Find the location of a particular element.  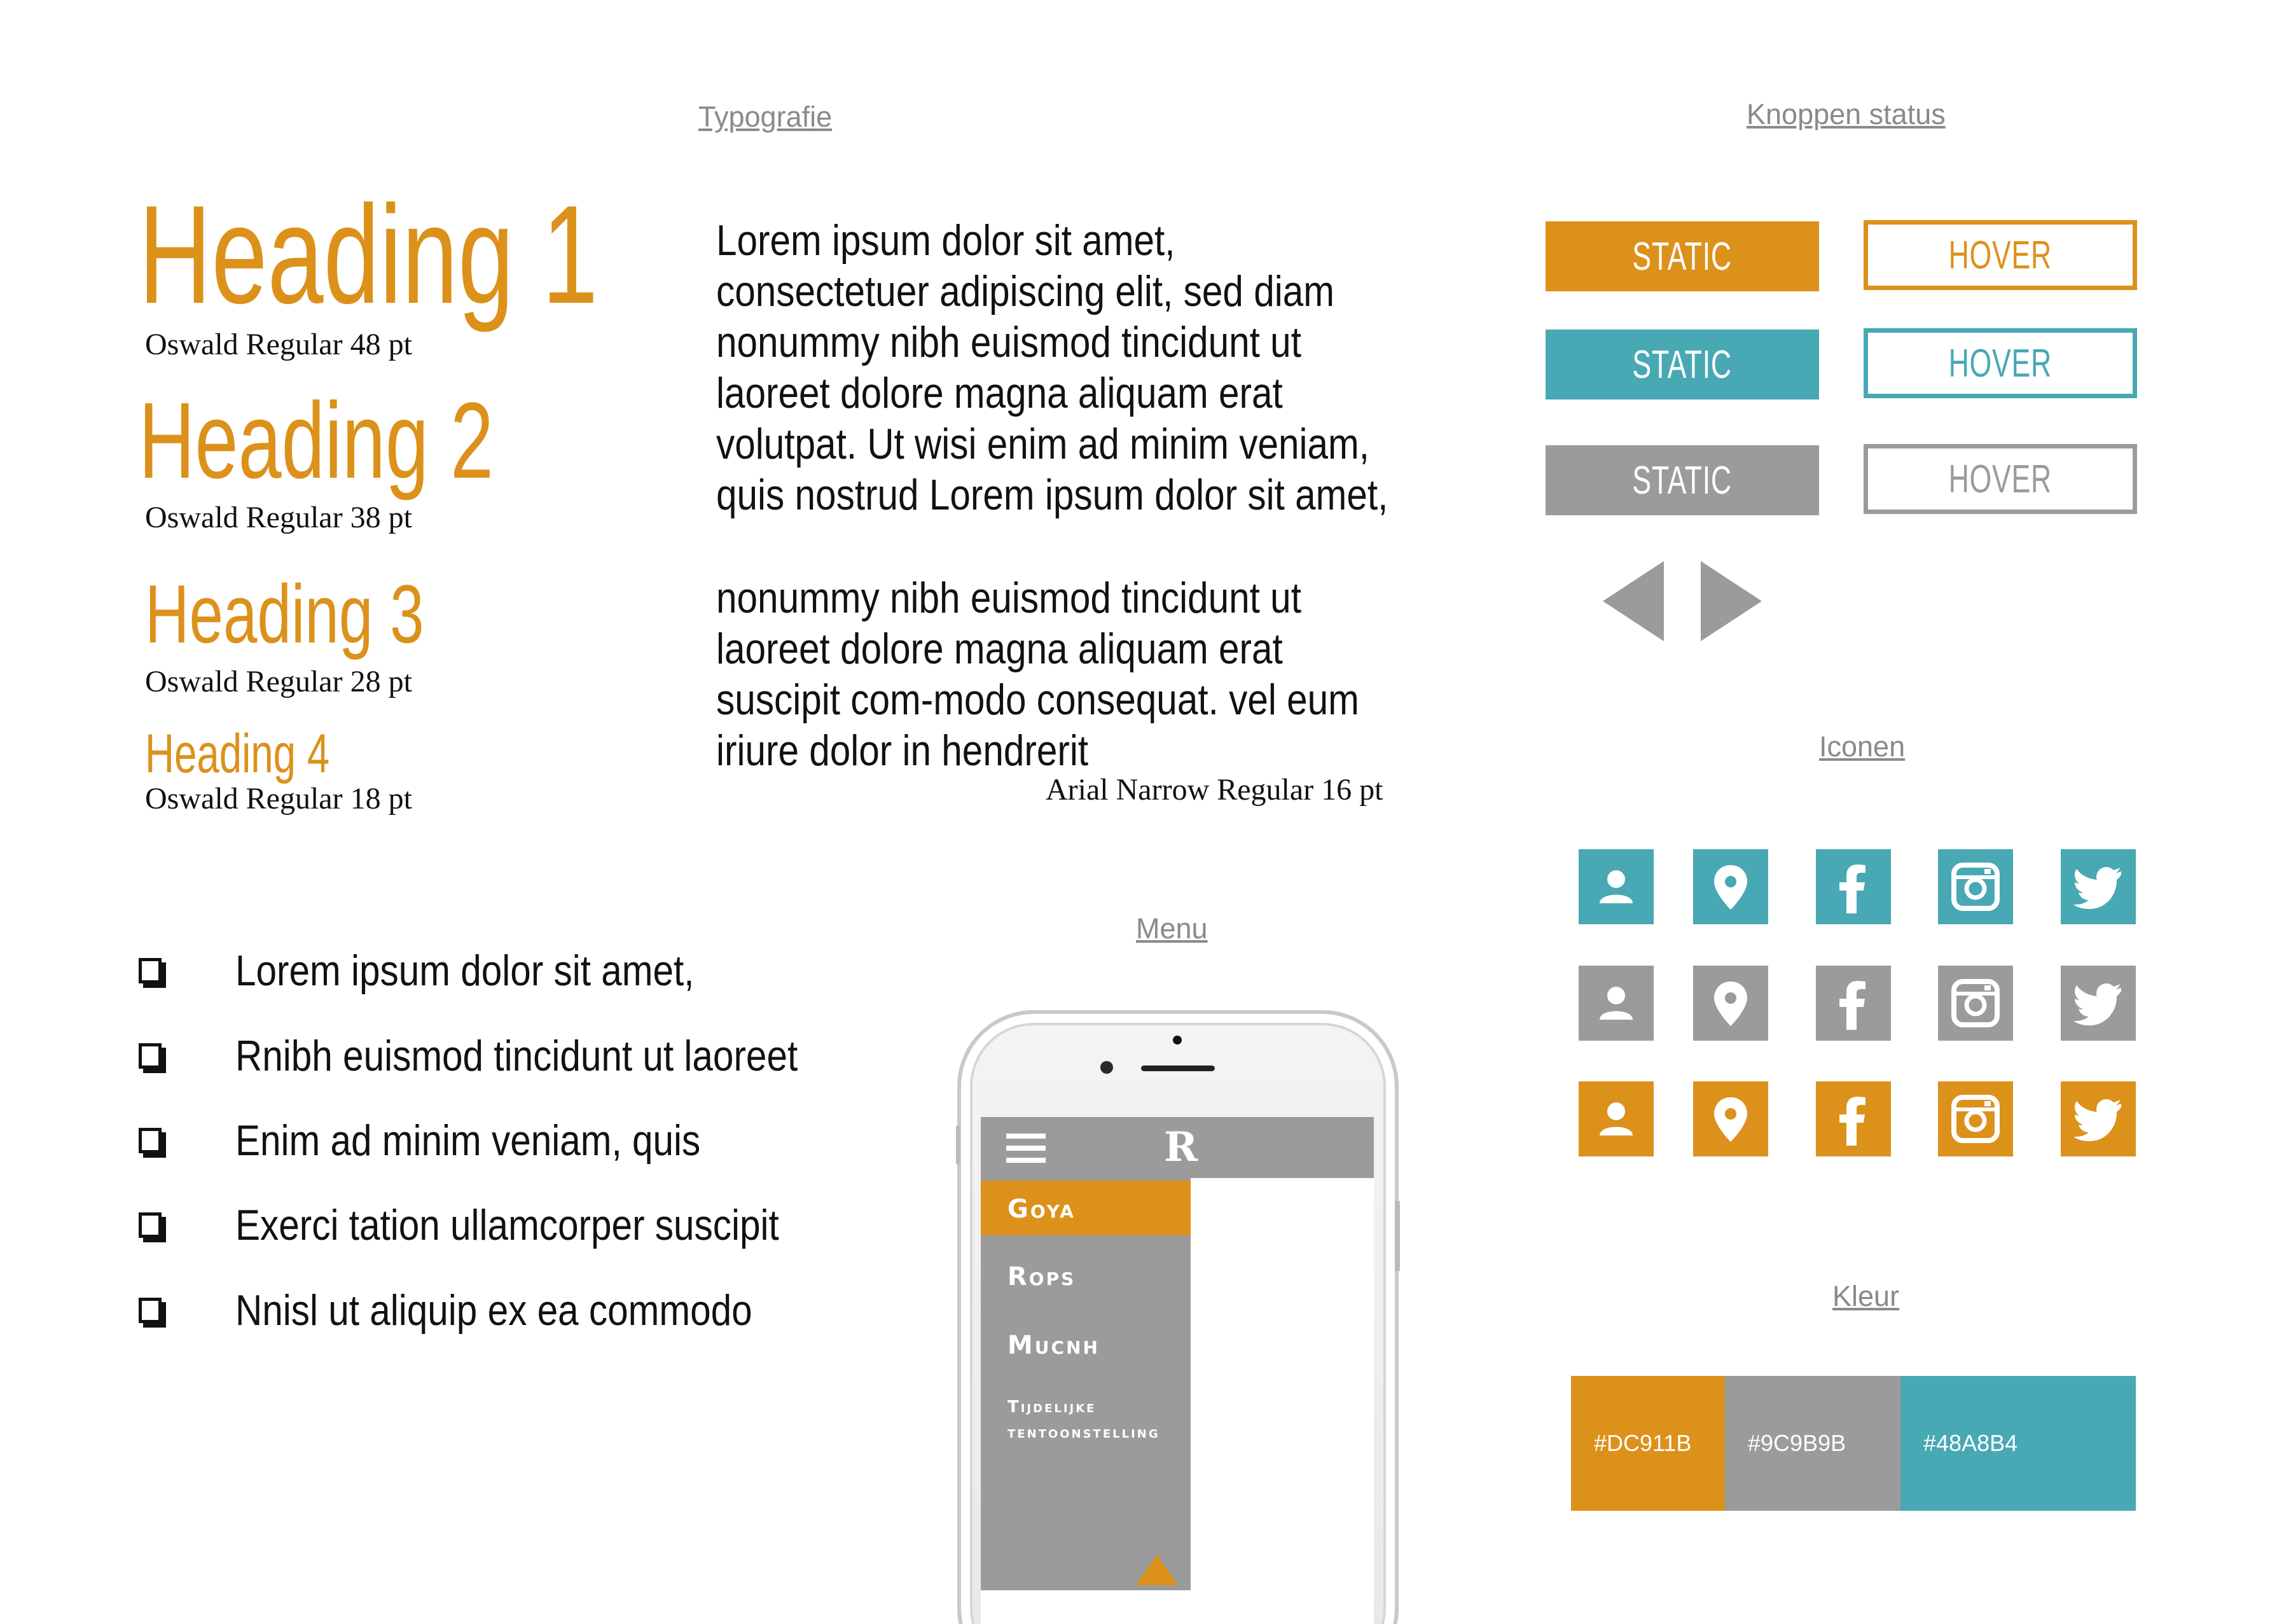

list-item-label: Nnisl ut aliquip ex ea commodo is located at coordinates (493, 1310).